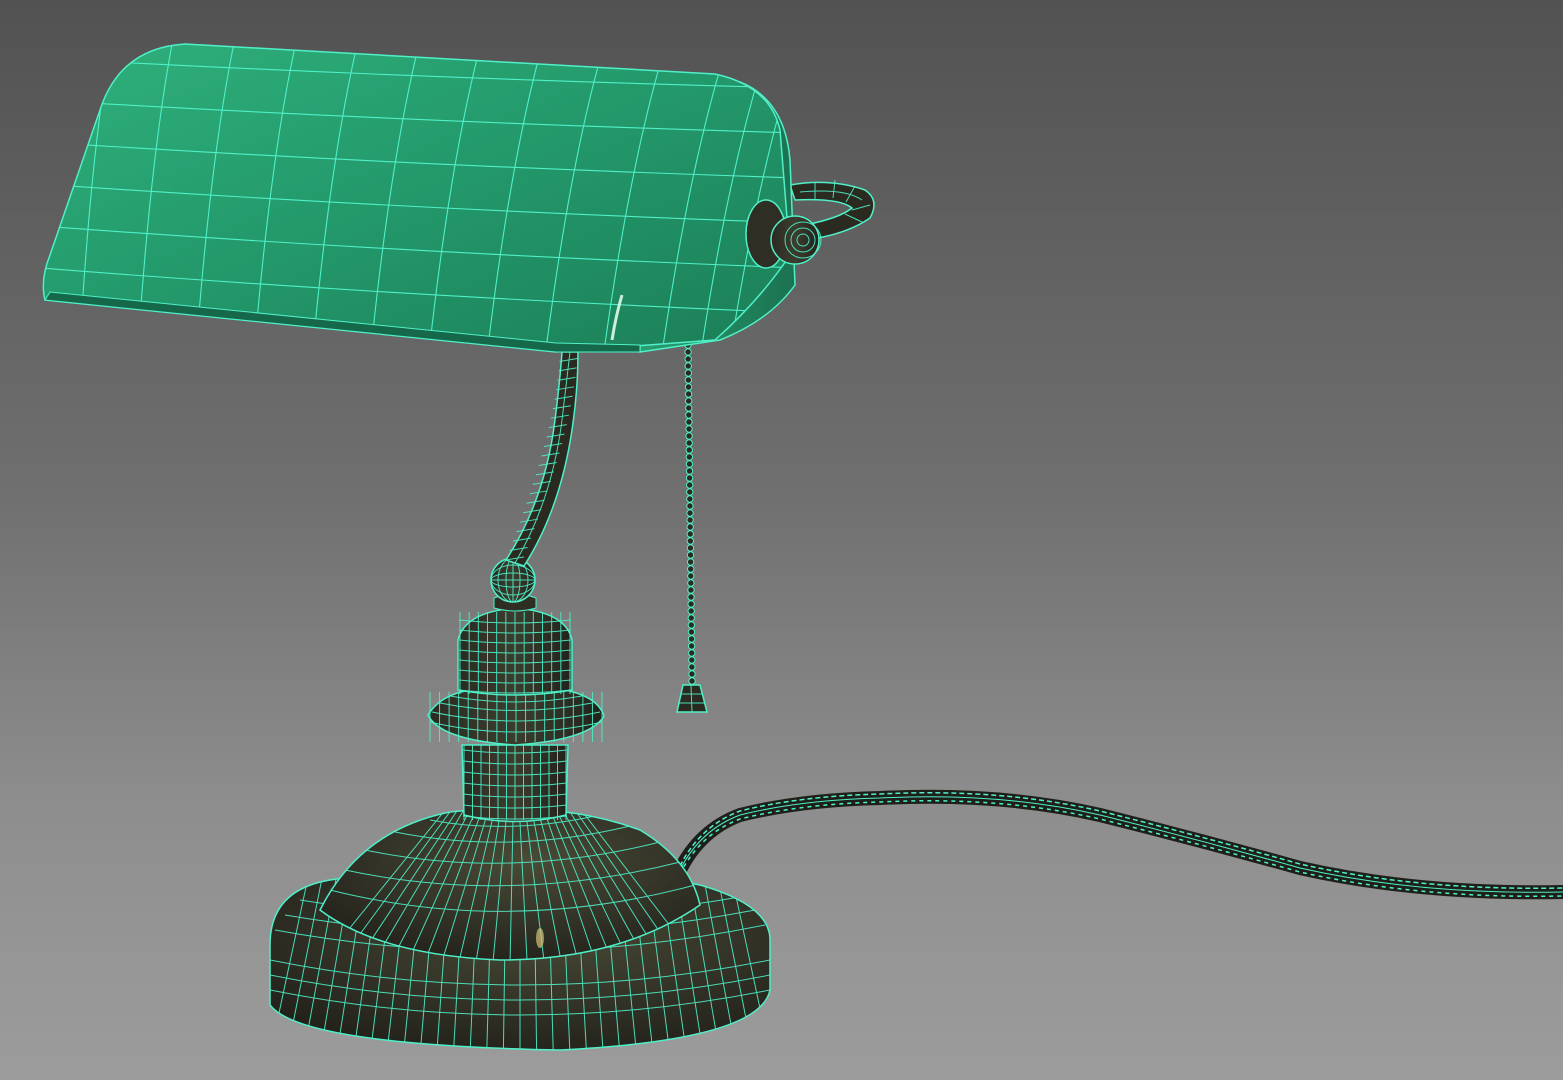 The image size is (1563, 1080). What do you see at coordinates (692, 527) in the screenshot?
I see `pull-chain` at bounding box center [692, 527].